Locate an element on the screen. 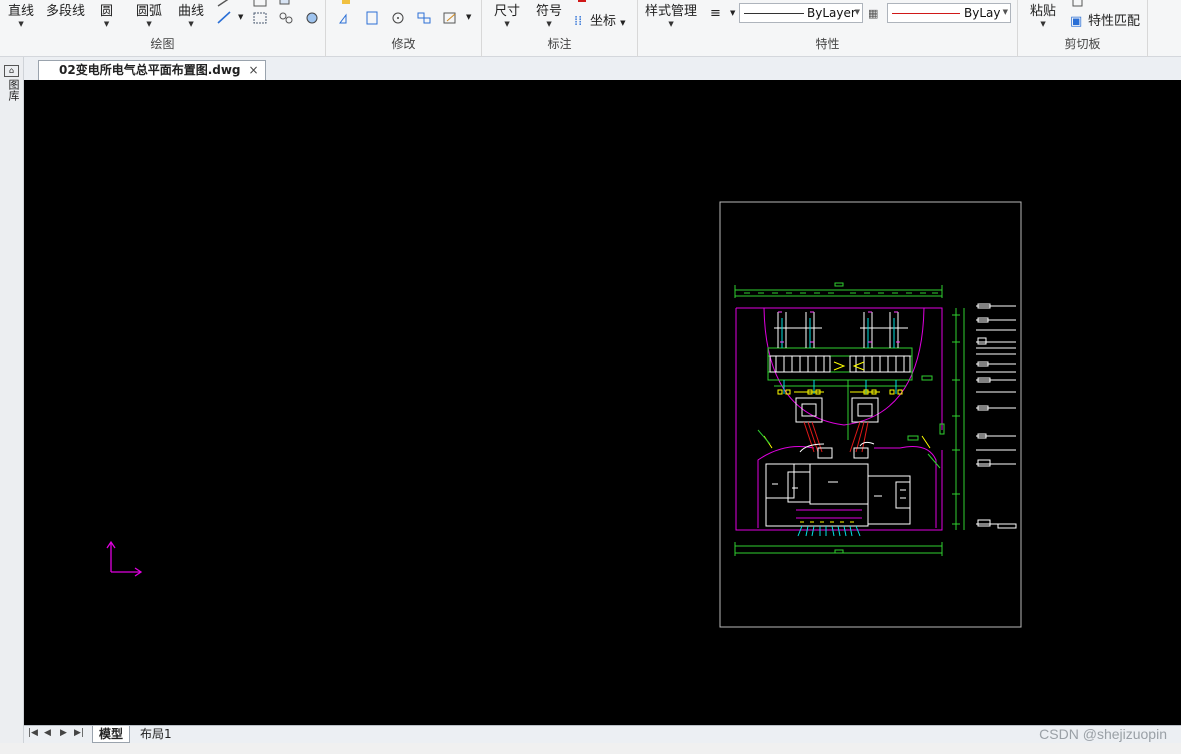 The height and width of the screenshot is (754, 1181). clipboard-panel: 粘贴 ▼ ▣ 特性匹配 剪切板 is located at coordinates (1083, 28).